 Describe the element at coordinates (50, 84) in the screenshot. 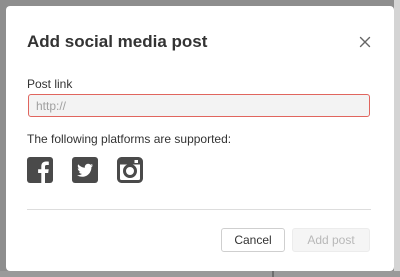

I see `post-link-label: Post link` at that location.